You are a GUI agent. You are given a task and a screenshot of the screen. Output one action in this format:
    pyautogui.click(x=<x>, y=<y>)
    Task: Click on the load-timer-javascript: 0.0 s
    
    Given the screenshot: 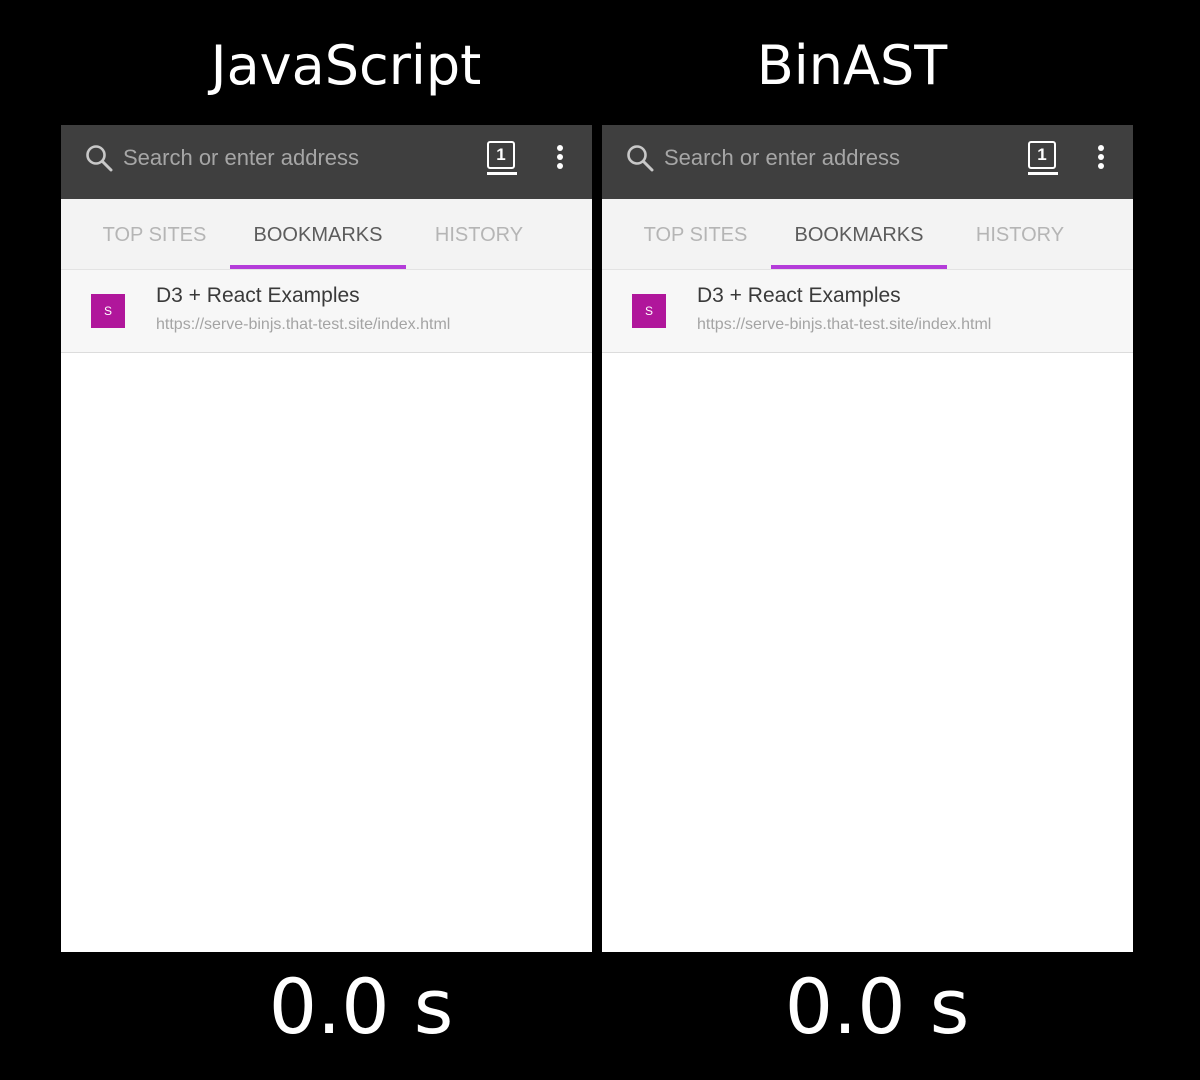 What is the action you would take?
    pyautogui.click(x=361, y=1006)
    